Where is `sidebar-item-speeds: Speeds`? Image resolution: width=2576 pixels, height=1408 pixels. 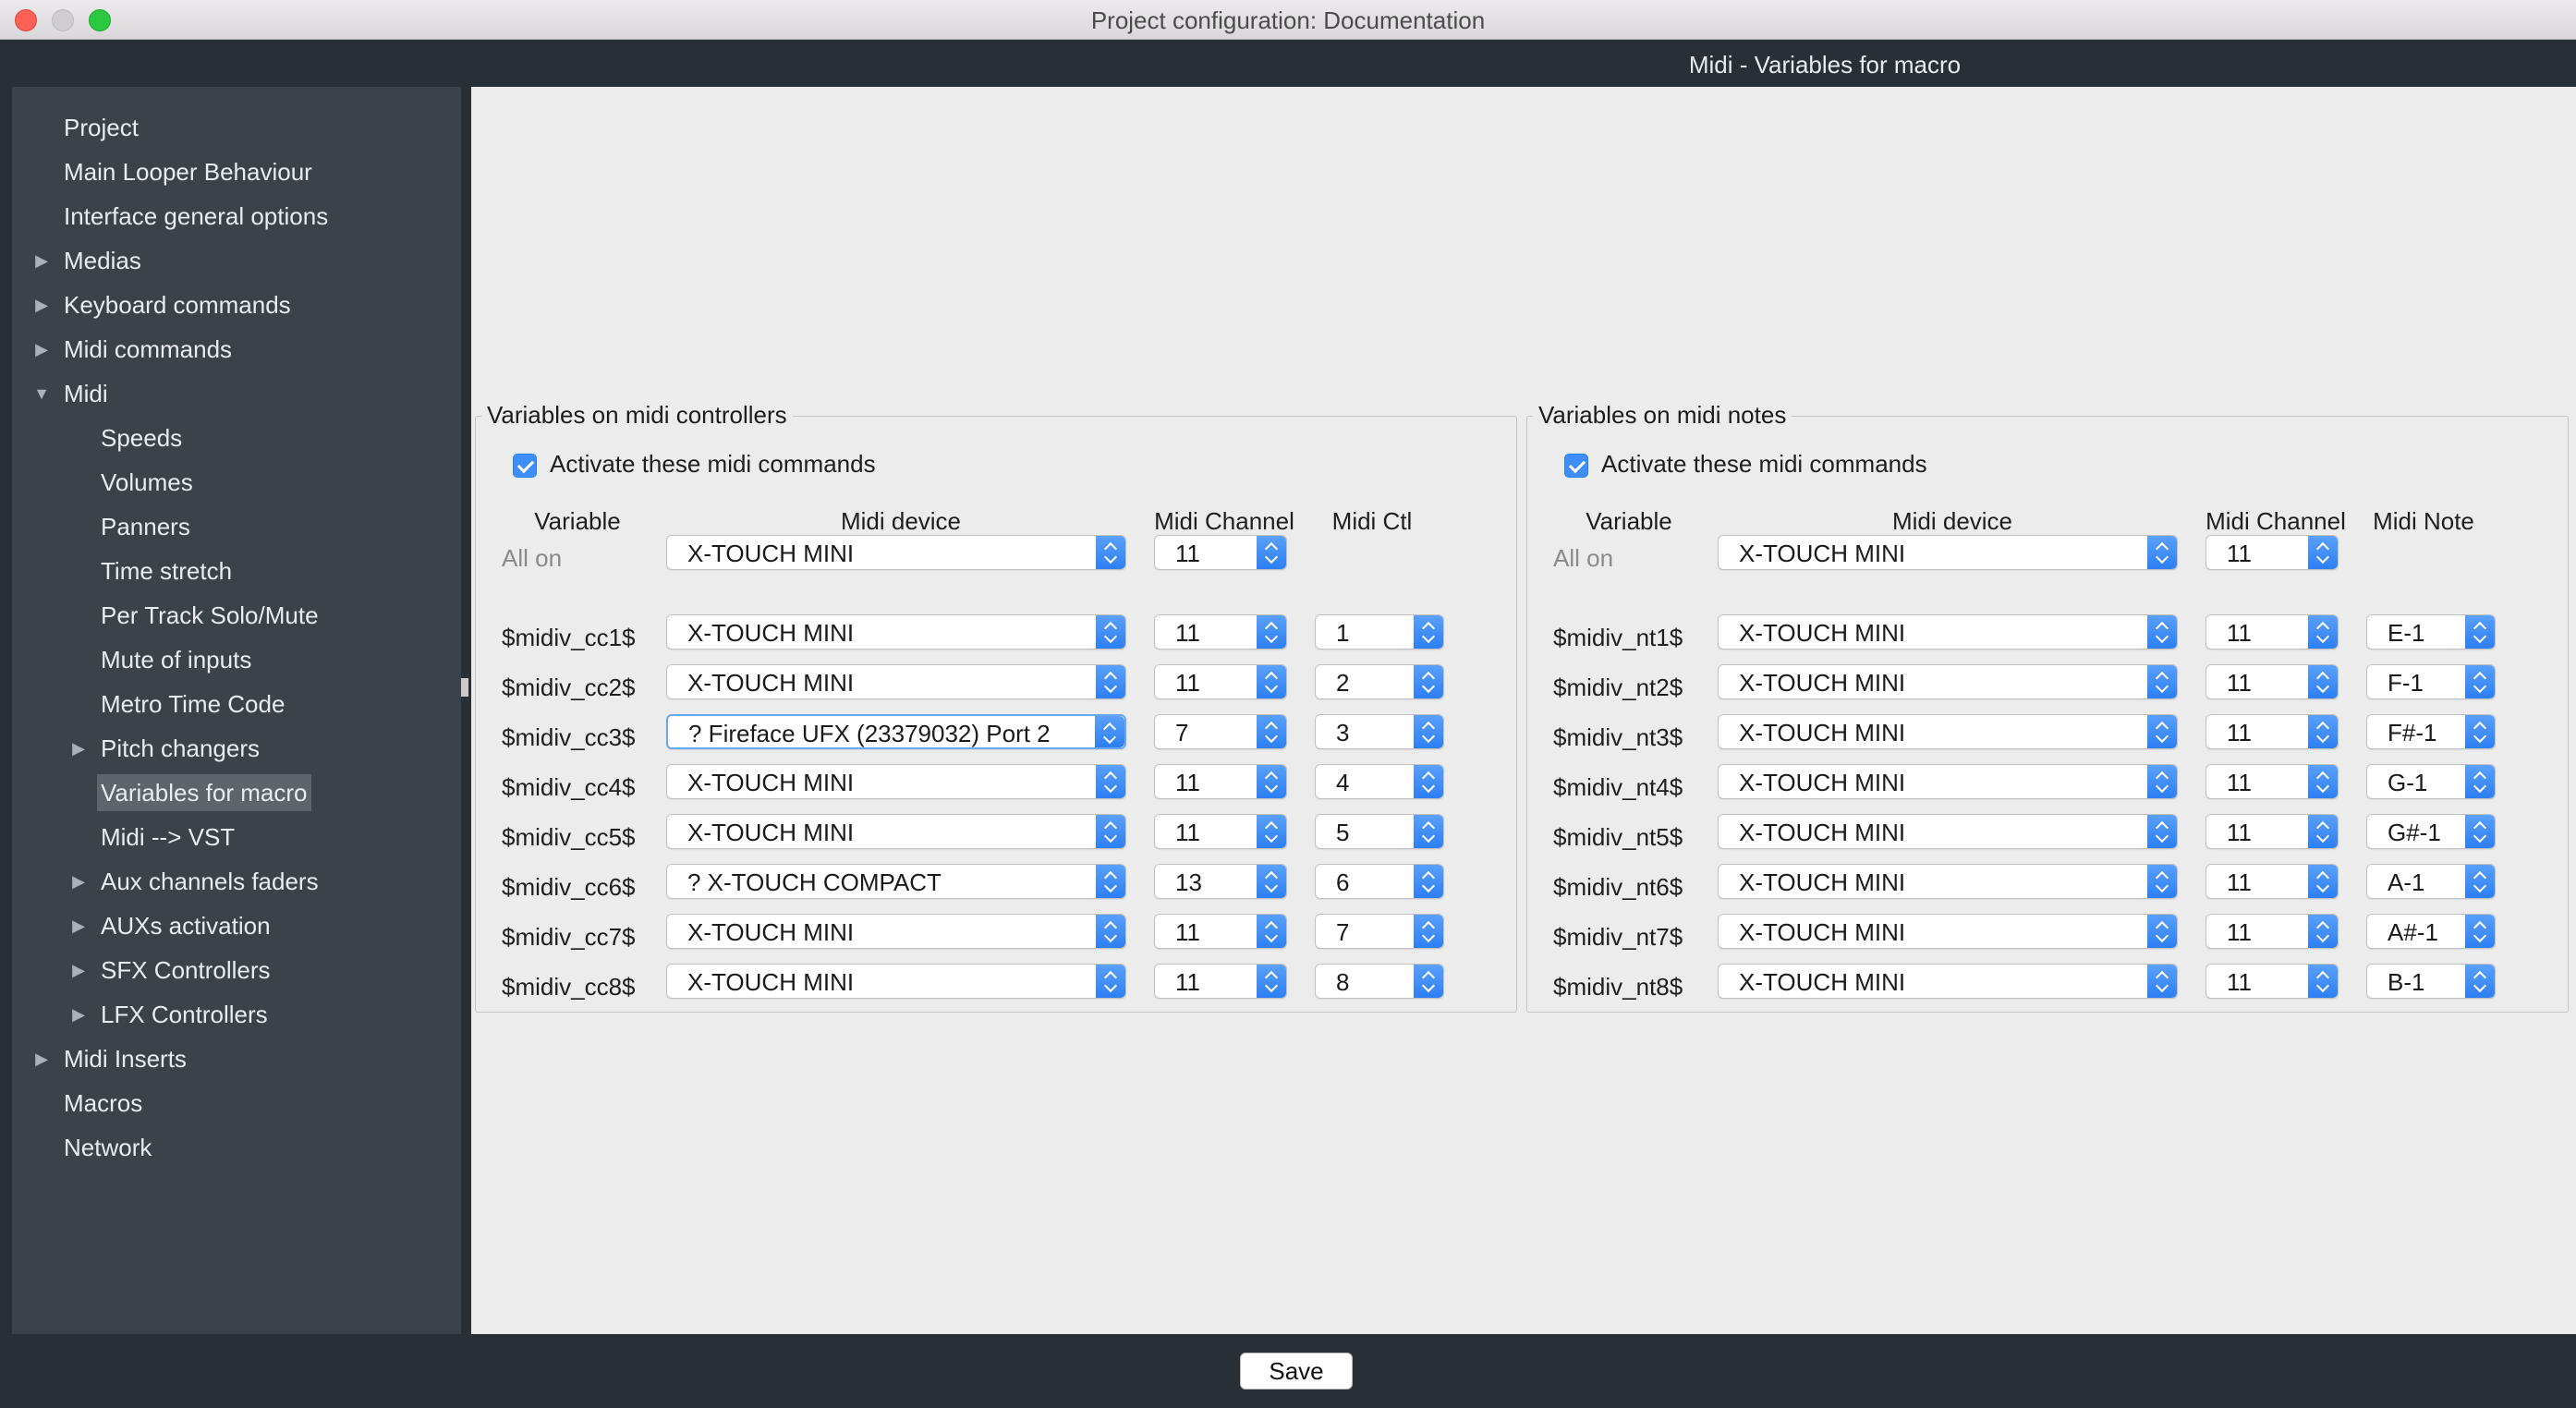 sidebar-item-speeds: Speeds is located at coordinates (236, 437).